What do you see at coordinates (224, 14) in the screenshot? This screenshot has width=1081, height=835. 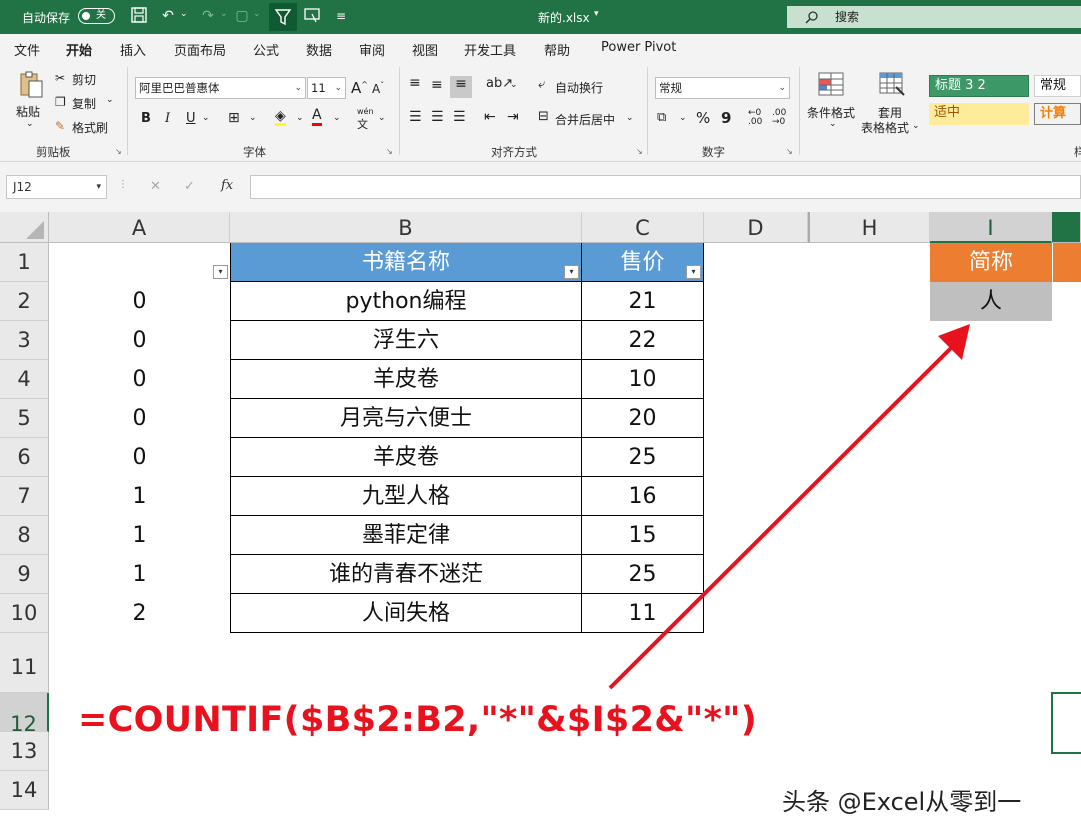 I see `redo-dropdown-icon: ⌄` at bounding box center [224, 14].